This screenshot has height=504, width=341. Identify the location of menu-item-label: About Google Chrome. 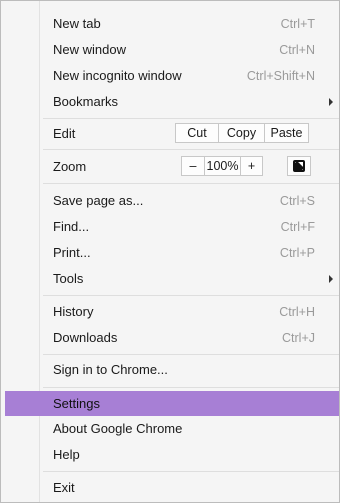
(118, 428).